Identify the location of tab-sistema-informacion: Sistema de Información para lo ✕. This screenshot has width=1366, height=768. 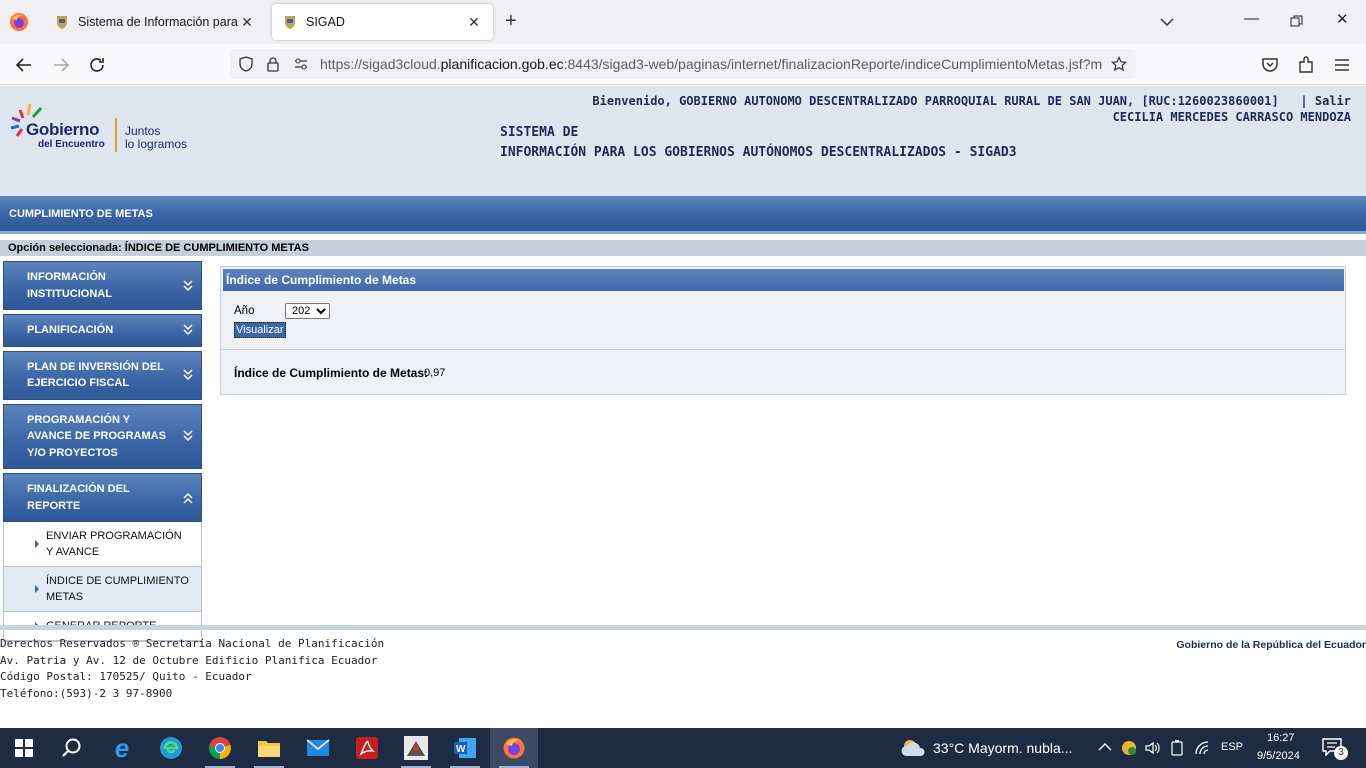
(155, 22).